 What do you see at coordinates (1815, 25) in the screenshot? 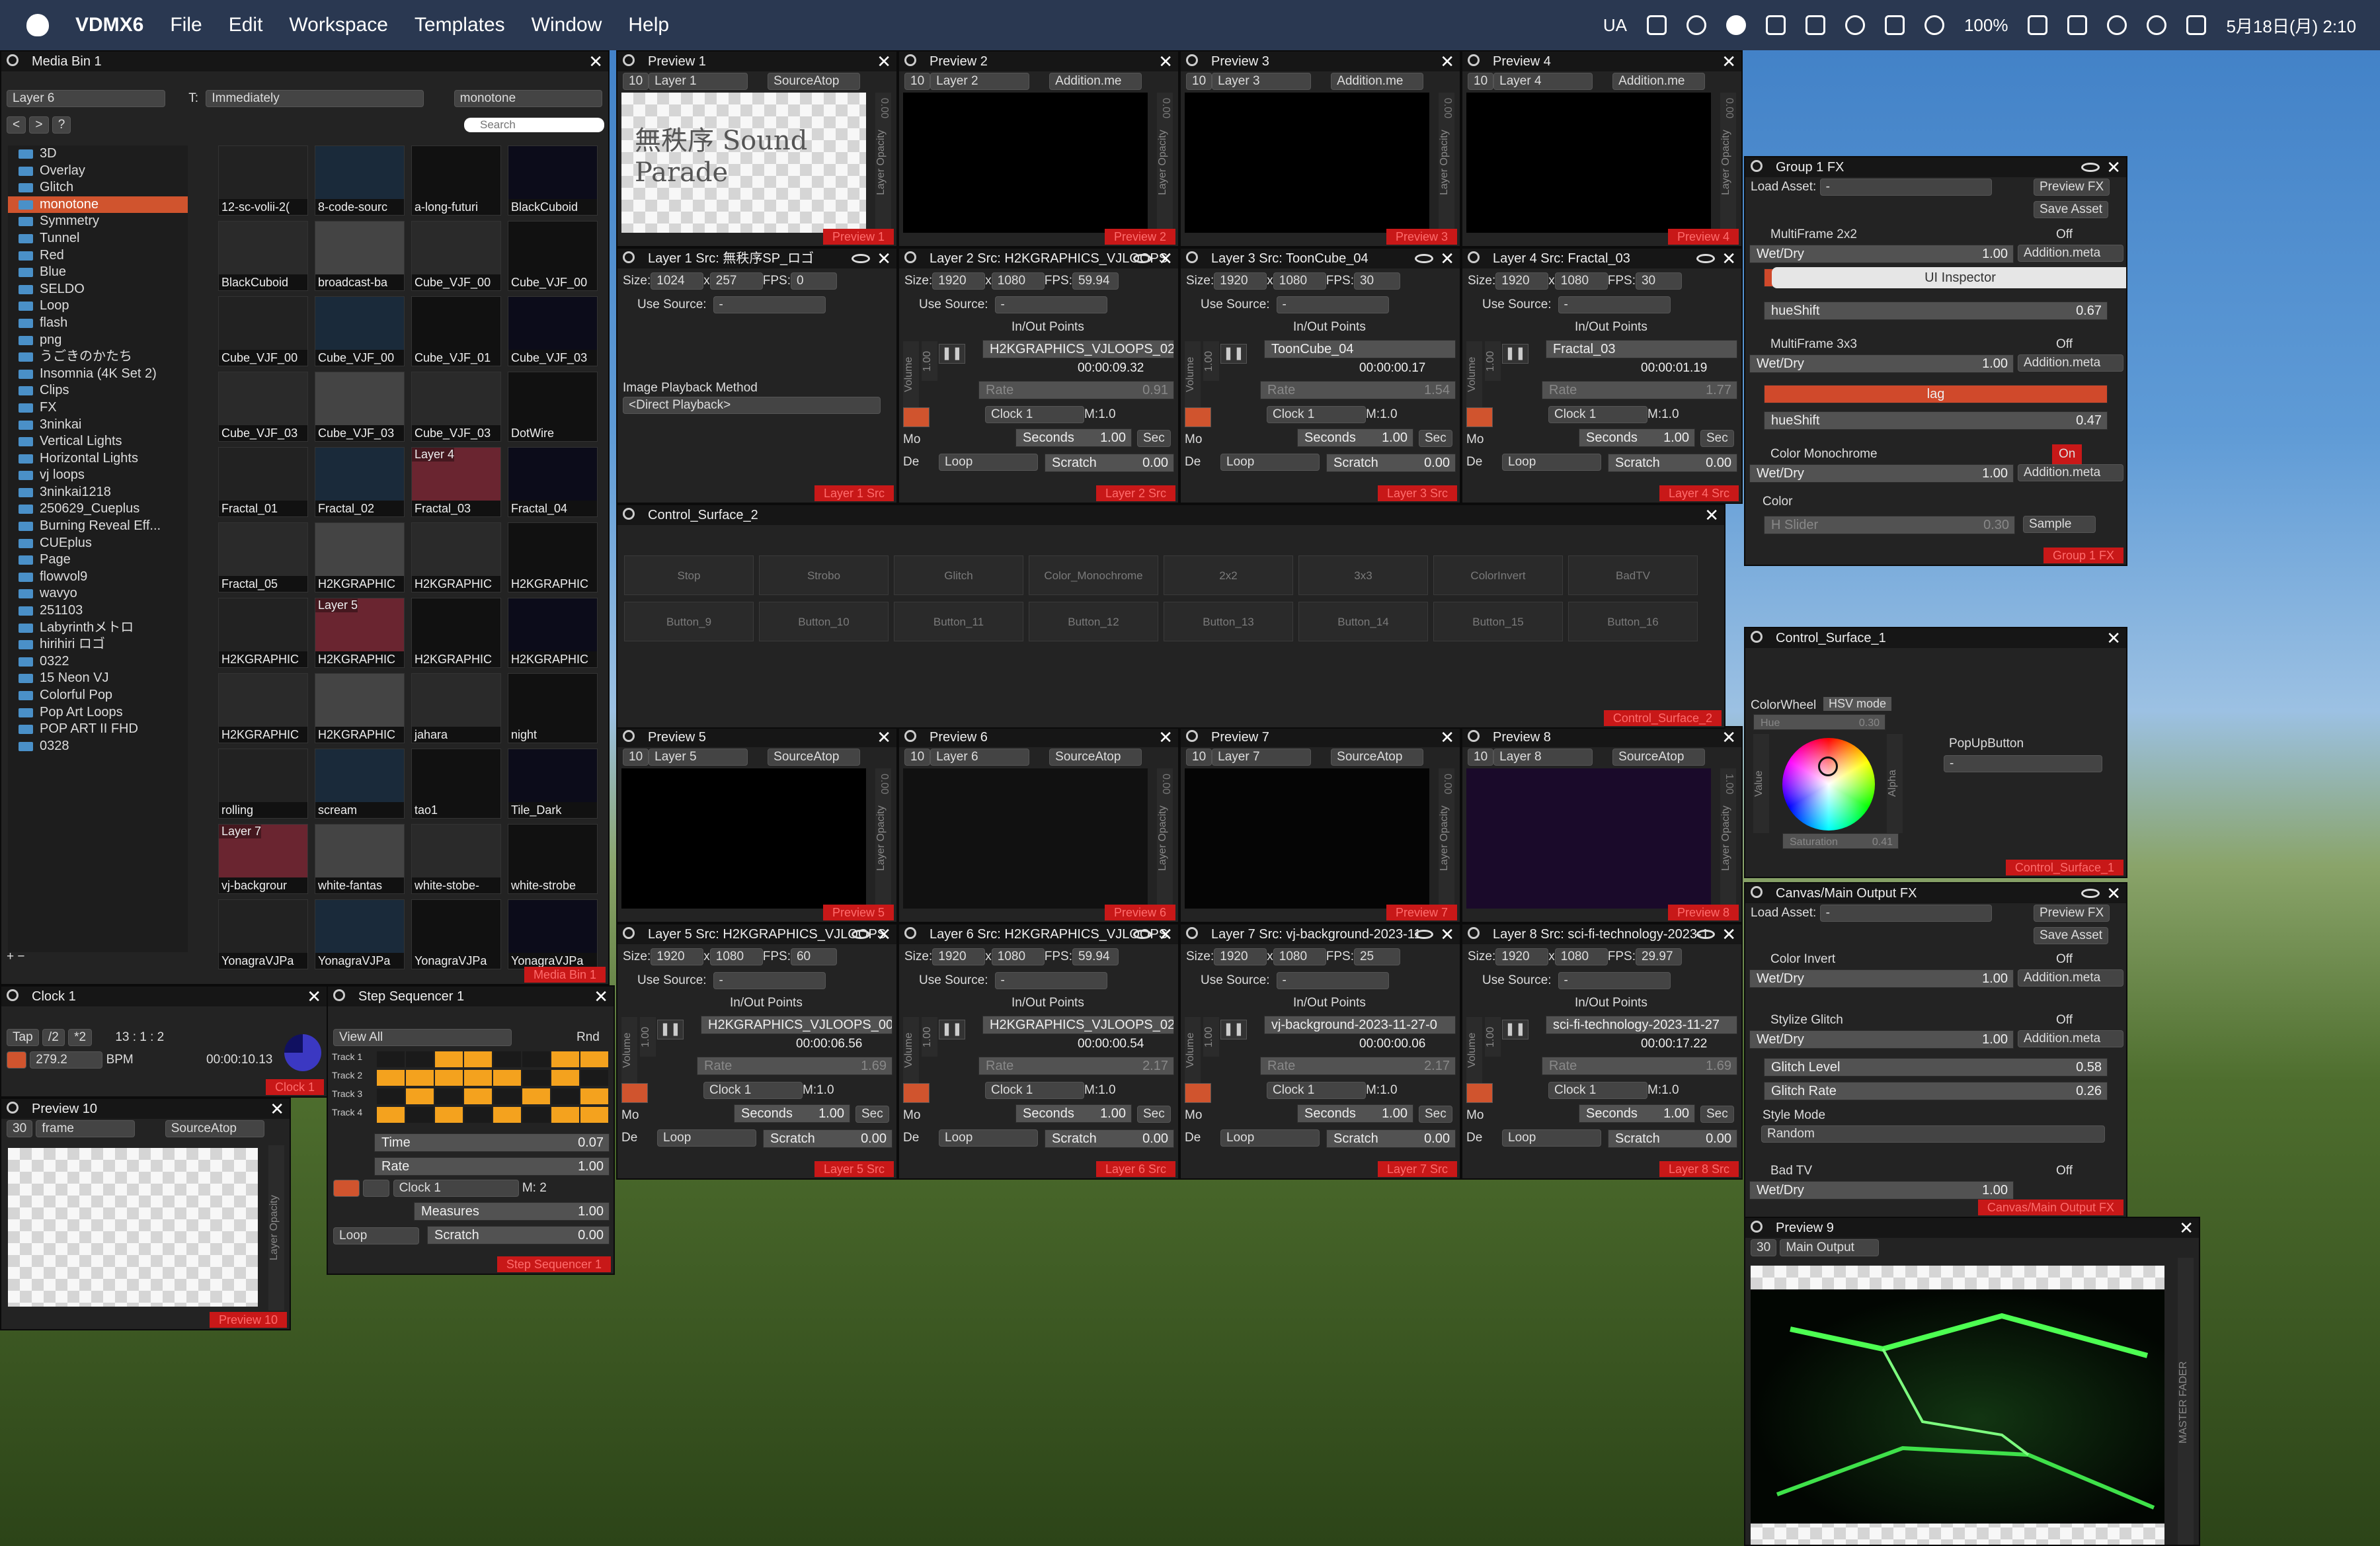
I see `gamepad-icon` at bounding box center [1815, 25].